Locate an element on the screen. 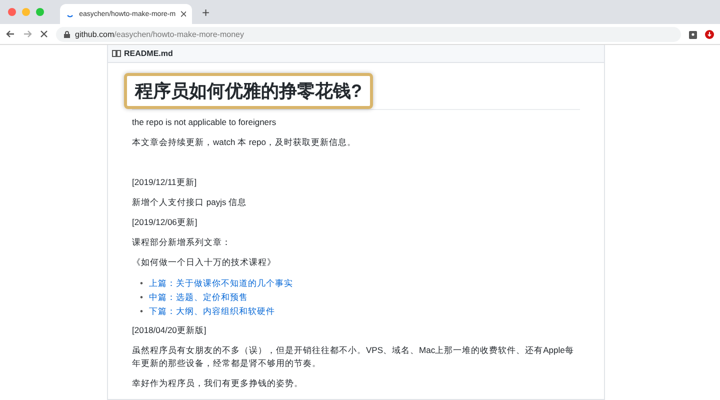 This screenshot has width=720, height=400. clipboard-icon is located at coordinates (693, 34).